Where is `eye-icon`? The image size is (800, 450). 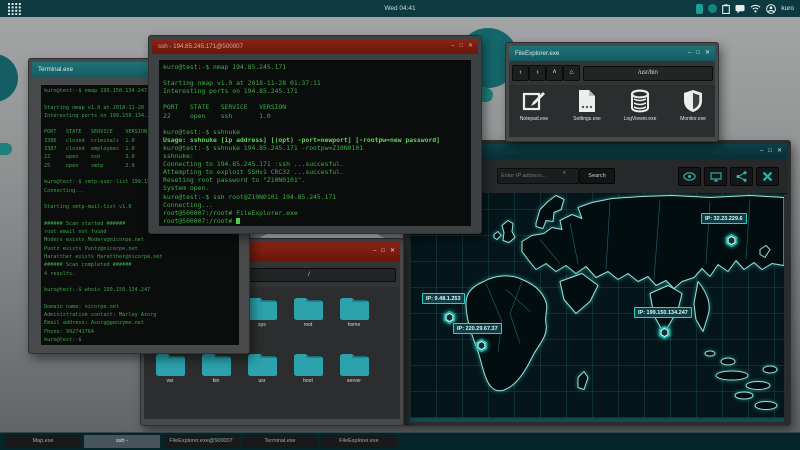 eye-icon is located at coordinates (689, 176).